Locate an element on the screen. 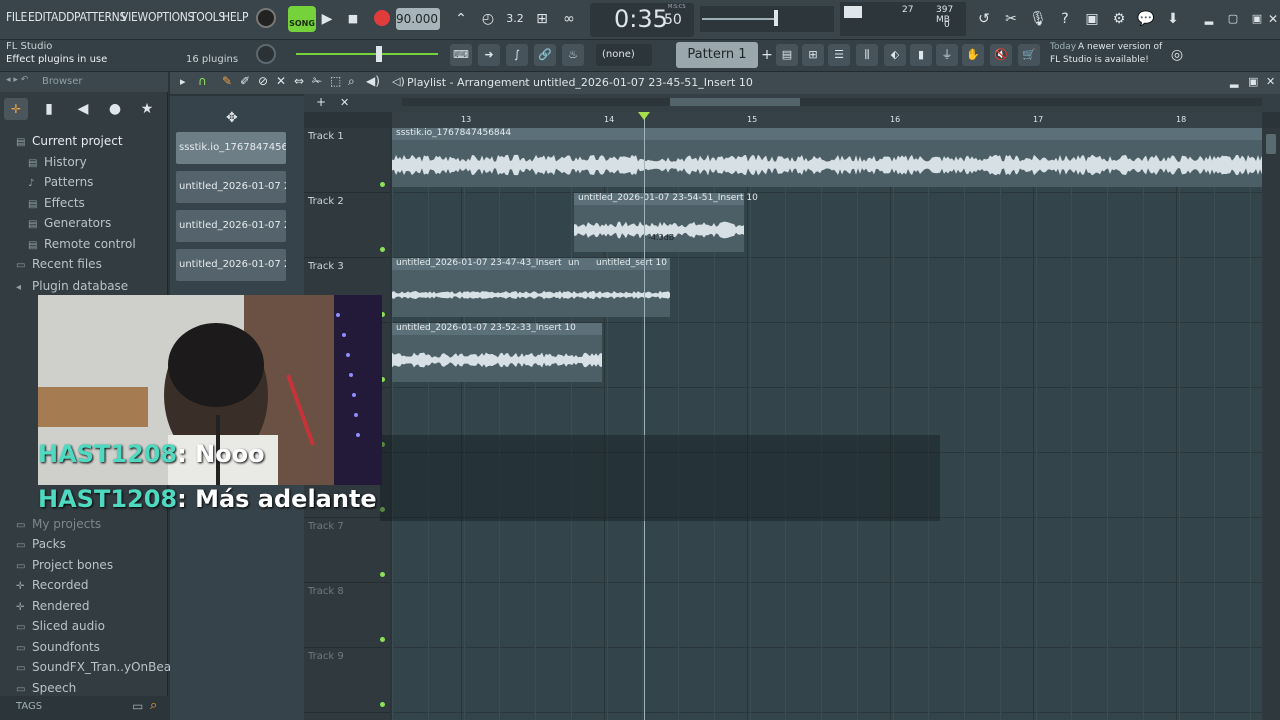 The height and width of the screenshot is (720, 1280). piano-roll-icon: ⌨ is located at coordinates (461, 55).